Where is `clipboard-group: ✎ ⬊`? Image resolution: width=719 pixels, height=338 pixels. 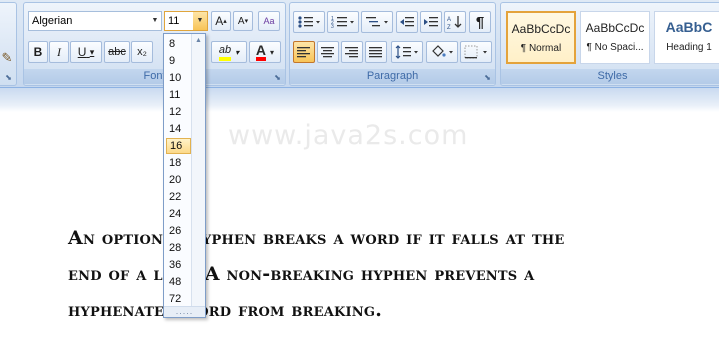 clipboard-group: ✎ ⬊ is located at coordinates (8, 44).